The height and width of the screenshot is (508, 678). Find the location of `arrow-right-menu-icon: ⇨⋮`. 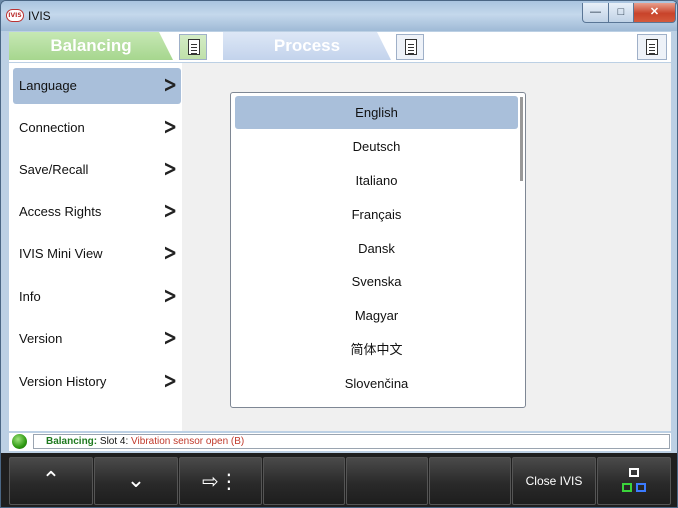

arrow-right-menu-icon: ⇨⋮ is located at coordinates (220, 481).